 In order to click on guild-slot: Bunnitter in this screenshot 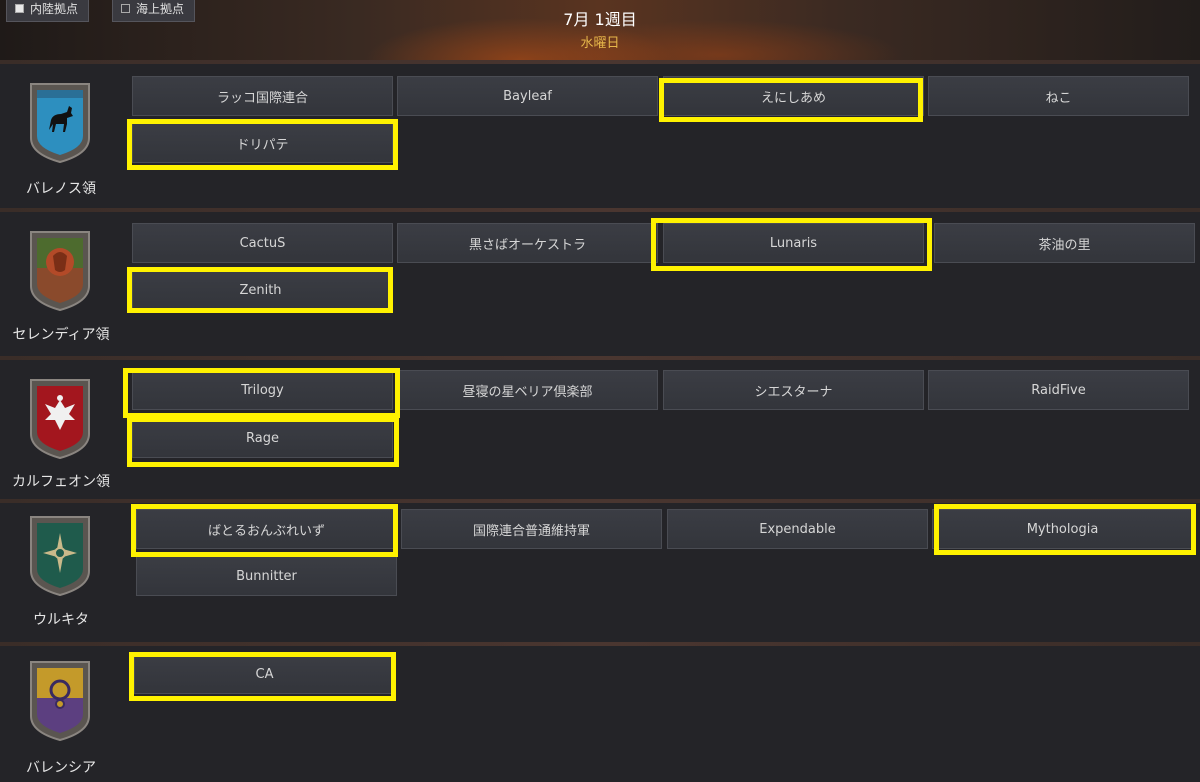, I will do `click(266, 576)`.